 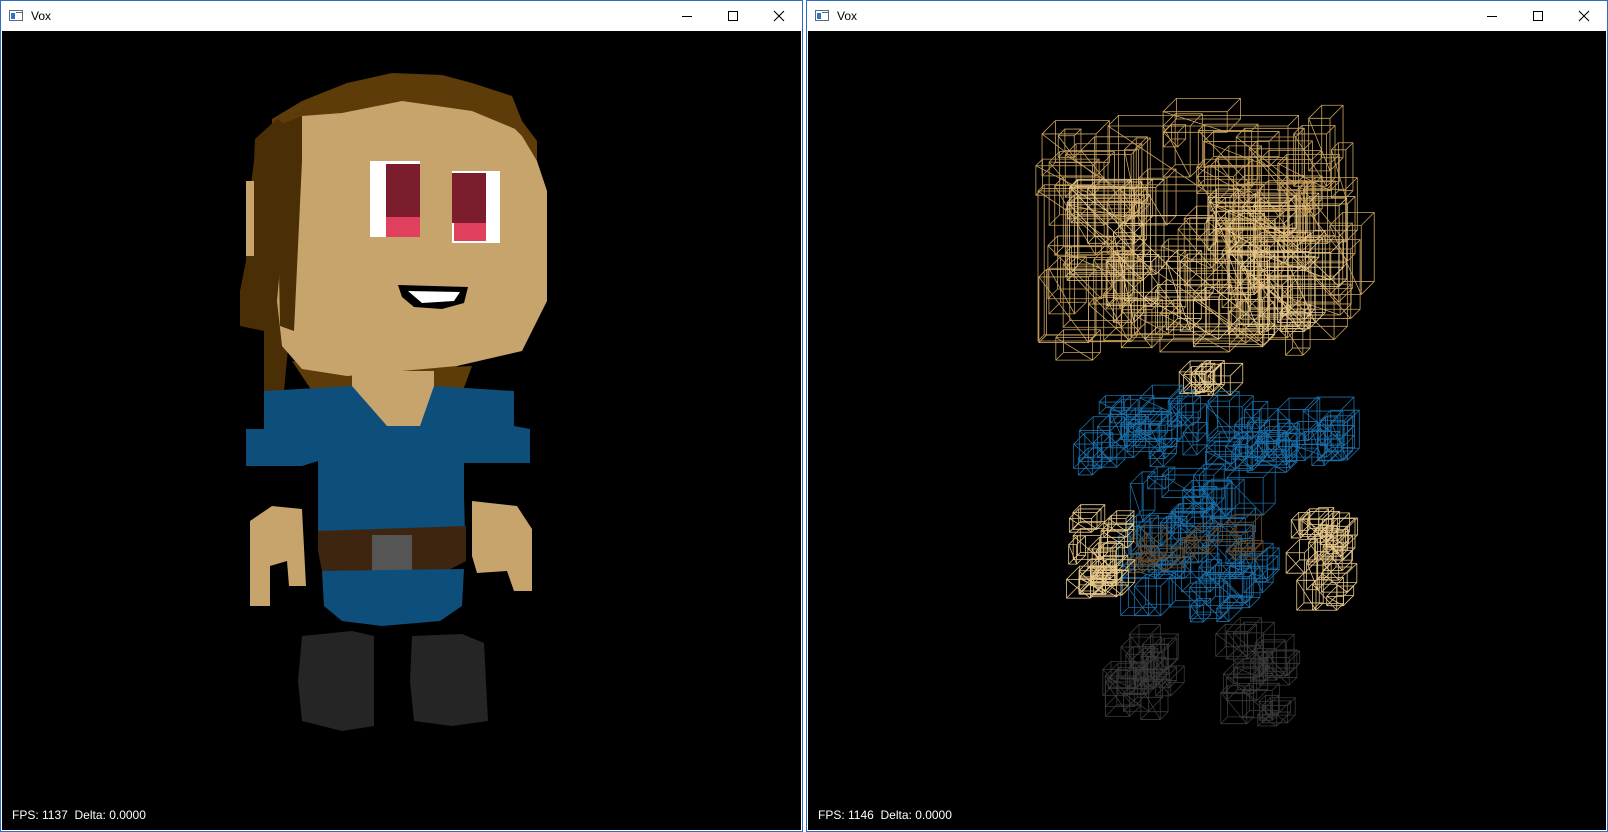 I want to click on fps-readout: FPS: 1137 Delta: 0.0000, so click(x=79, y=815).